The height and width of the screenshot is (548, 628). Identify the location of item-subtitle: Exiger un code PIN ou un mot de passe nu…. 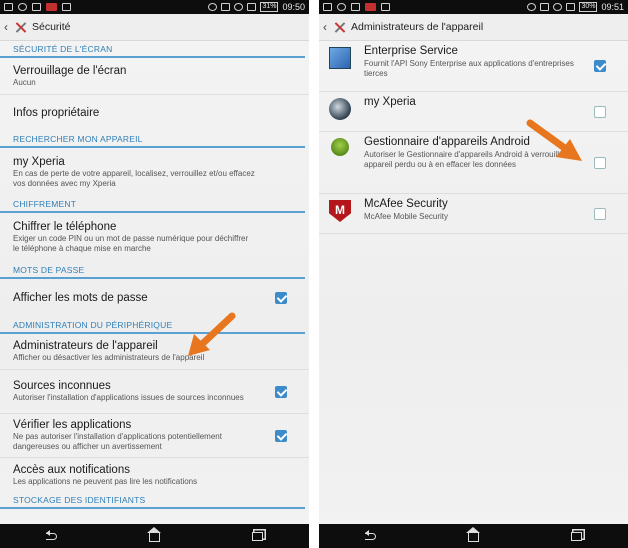
(131, 243).